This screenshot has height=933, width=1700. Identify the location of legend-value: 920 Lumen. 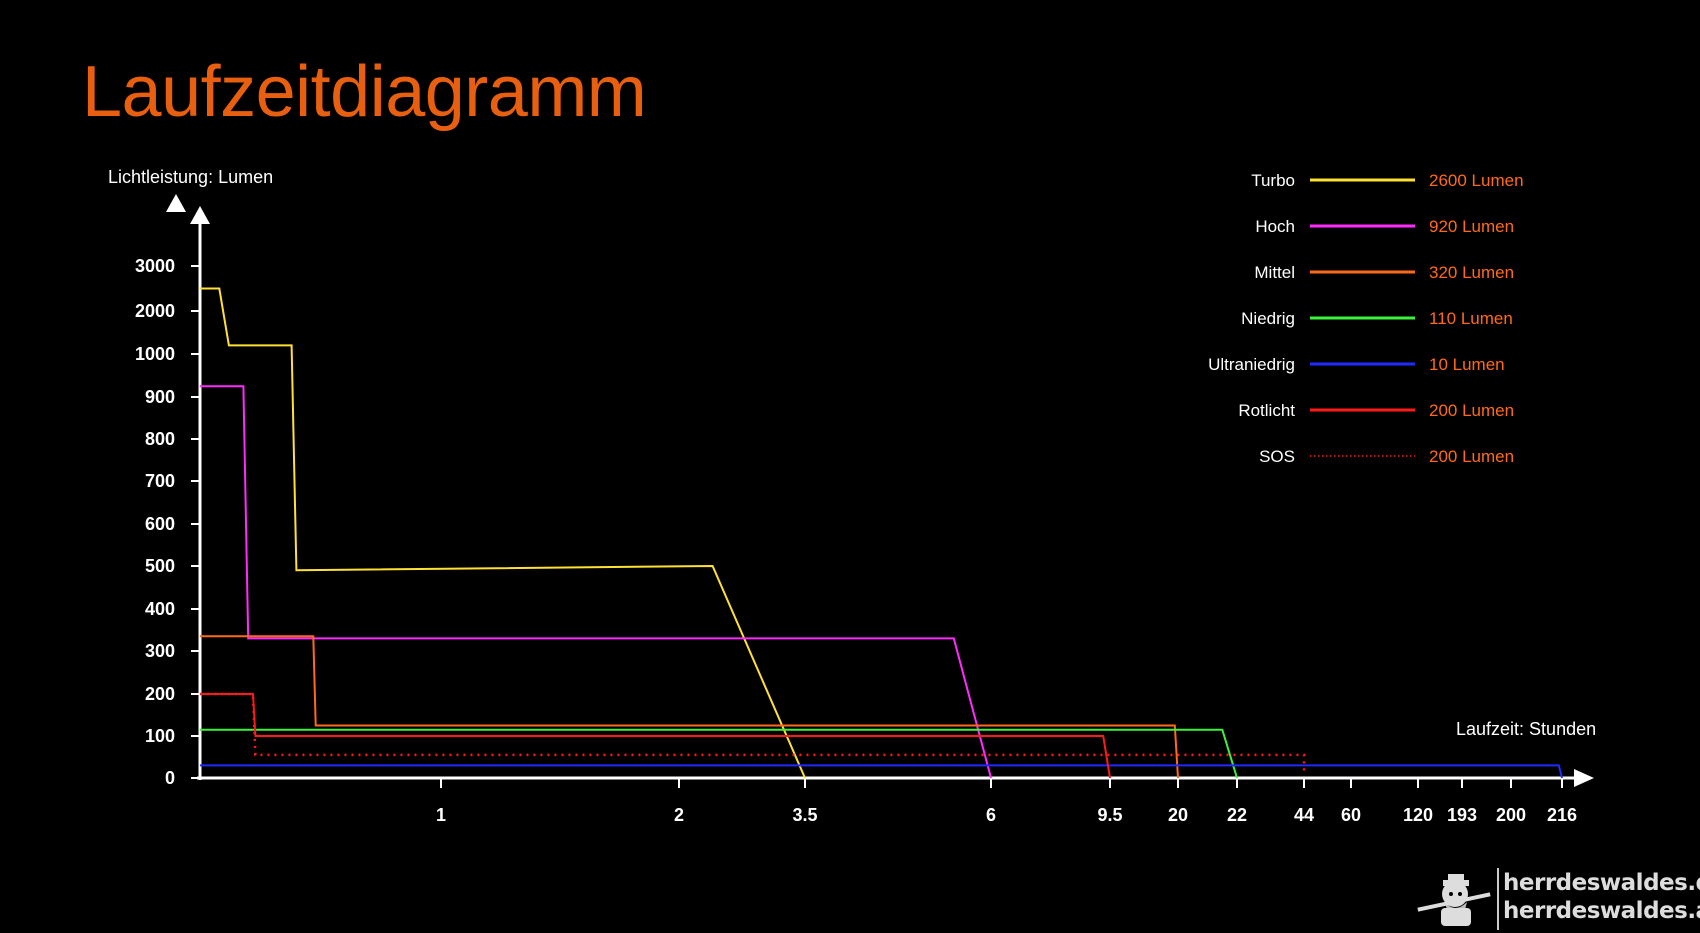
(1471, 226).